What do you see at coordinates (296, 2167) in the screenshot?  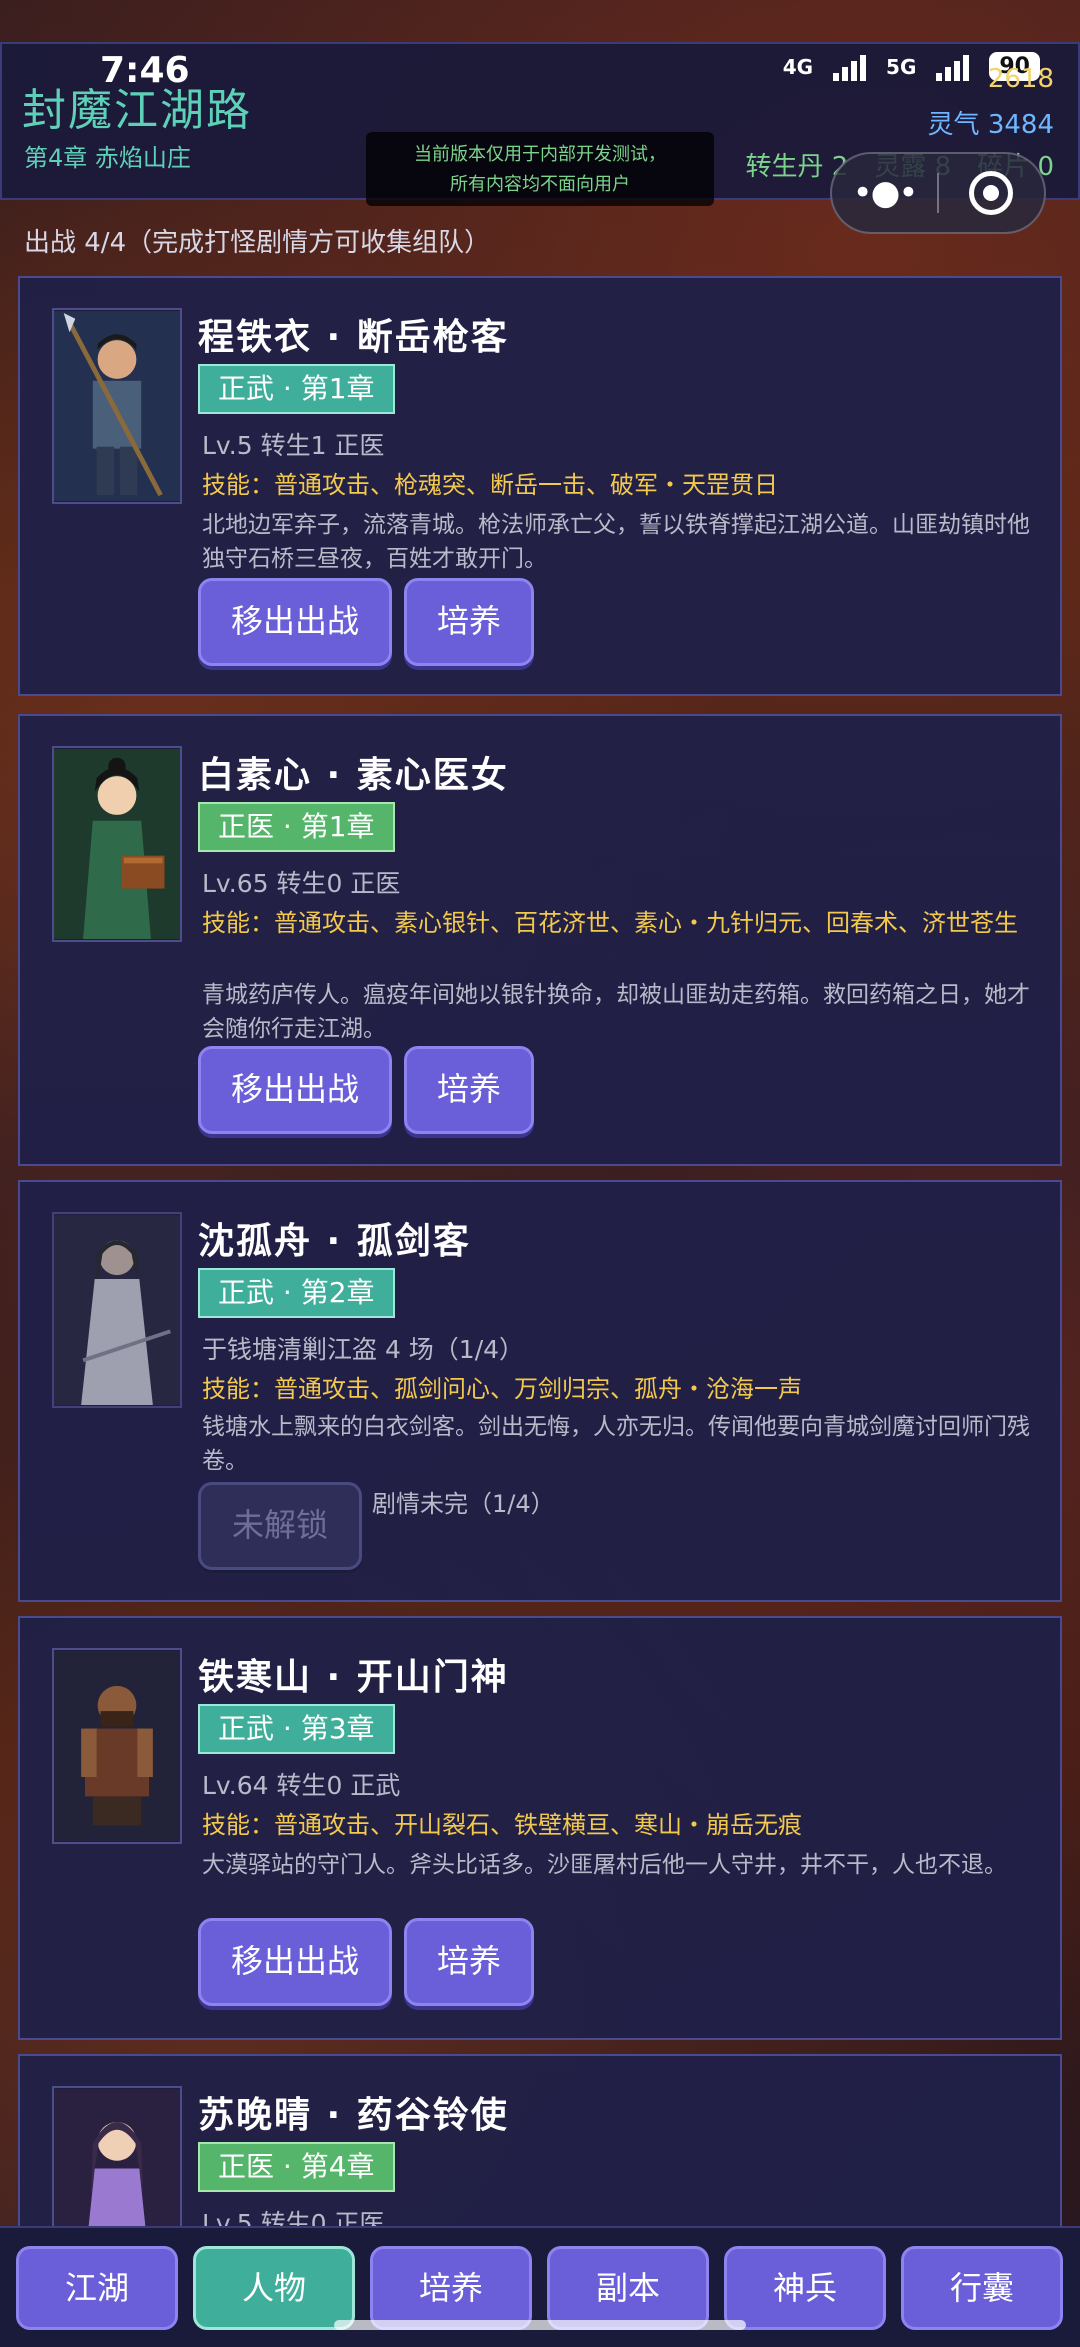 I see `faction-tag: 正医 · 第4章` at bounding box center [296, 2167].